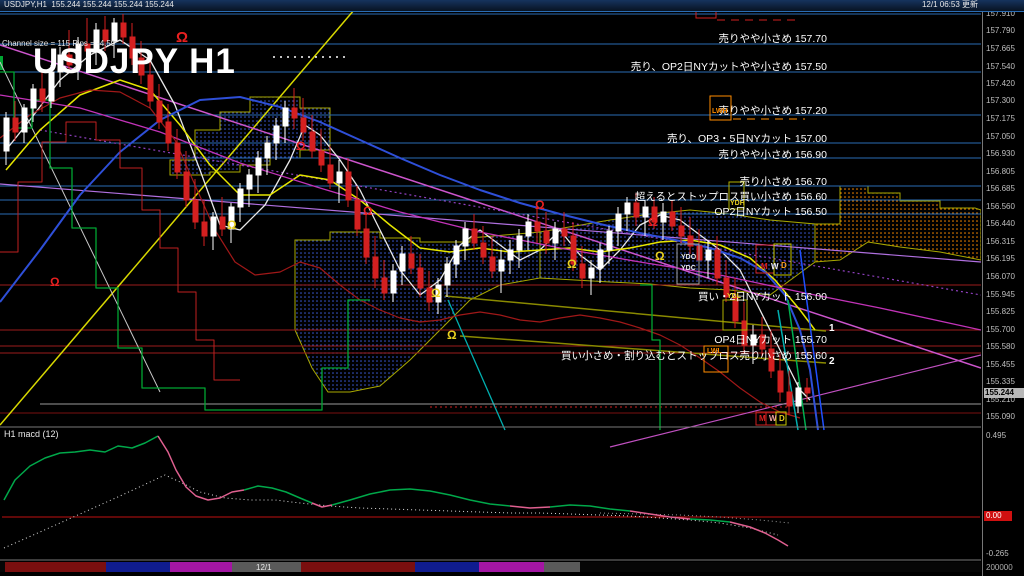 This screenshot has height=576, width=1024. I want to click on cyan-line, so click(476, 365).